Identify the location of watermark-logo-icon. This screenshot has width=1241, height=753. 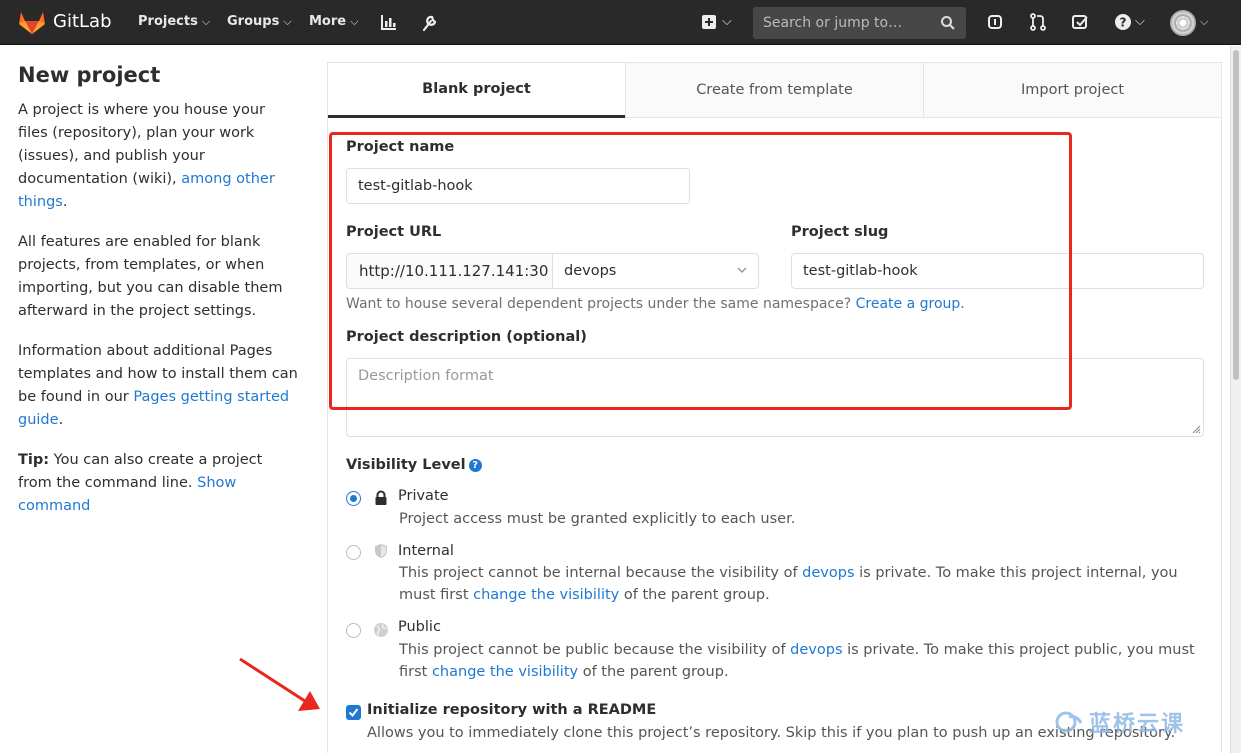
(1069, 722).